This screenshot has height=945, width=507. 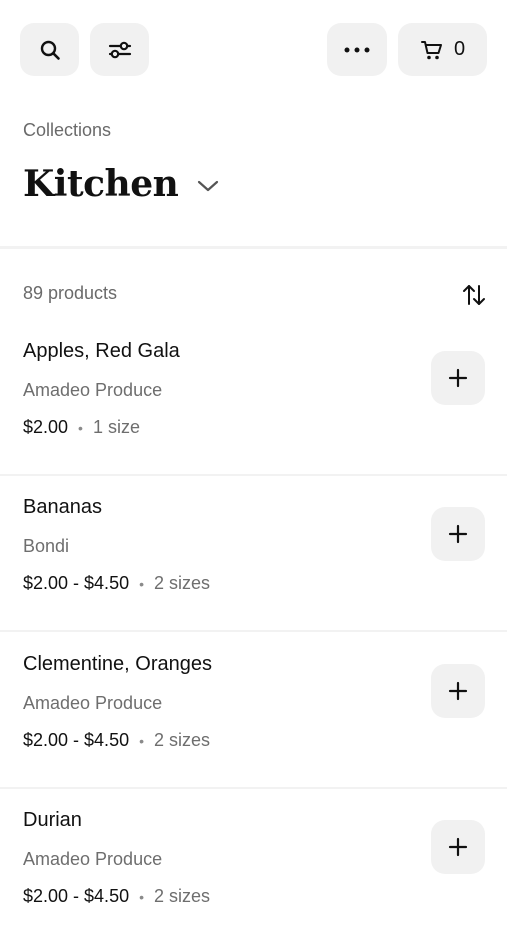 I want to click on search-button, so click(x=49, y=49).